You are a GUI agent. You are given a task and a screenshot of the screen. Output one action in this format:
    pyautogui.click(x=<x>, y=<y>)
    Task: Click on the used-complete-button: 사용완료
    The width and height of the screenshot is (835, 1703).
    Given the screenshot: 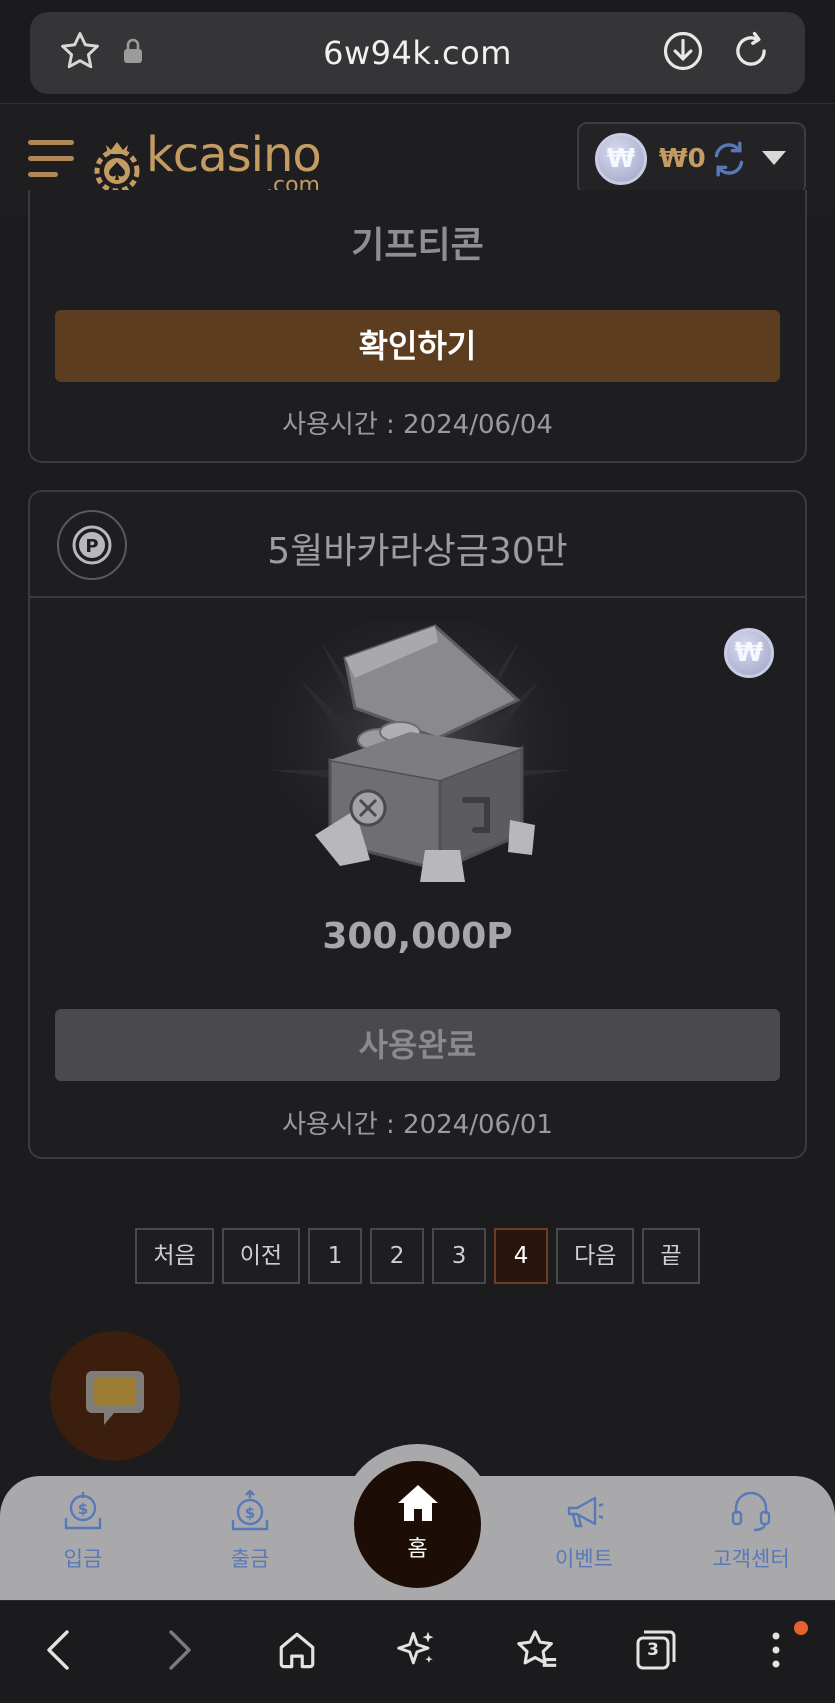 What is the action you would take?
    pyautogui.click(x=417, y=1045)
    